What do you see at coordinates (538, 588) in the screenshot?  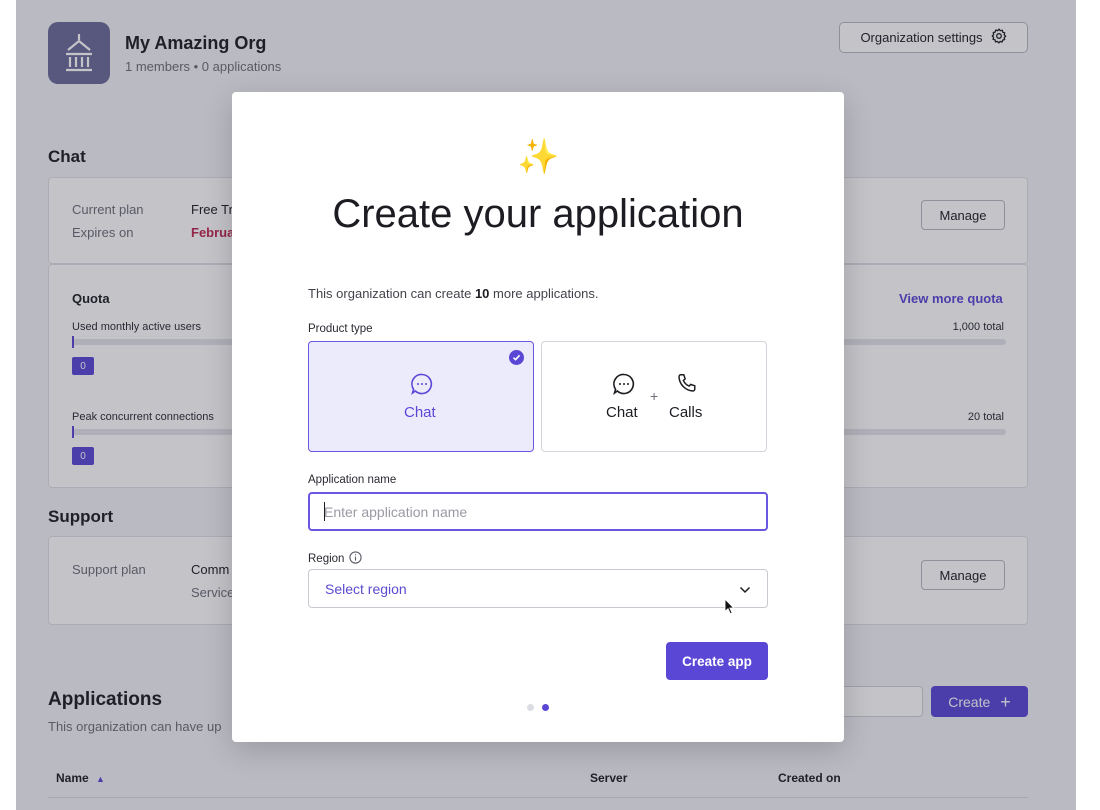 I see `region-select: Select region` at bounding box center [538, 588].